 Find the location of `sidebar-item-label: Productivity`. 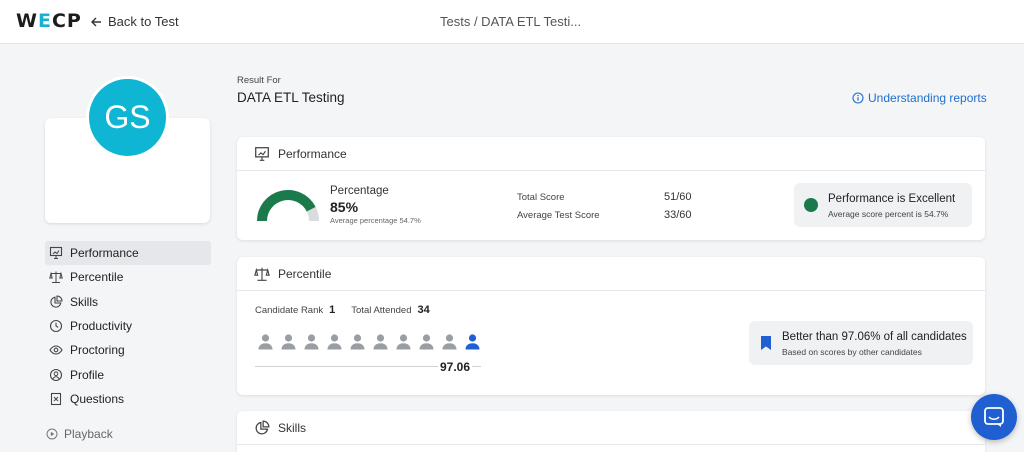

sidebar-item-label: Productivity is located at coordinates (101, 326).